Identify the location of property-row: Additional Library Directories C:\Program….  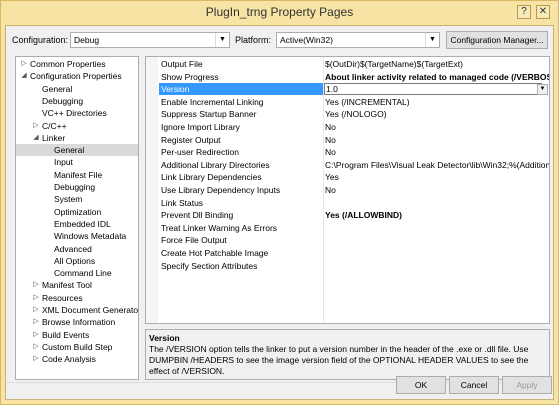
(347, 165).